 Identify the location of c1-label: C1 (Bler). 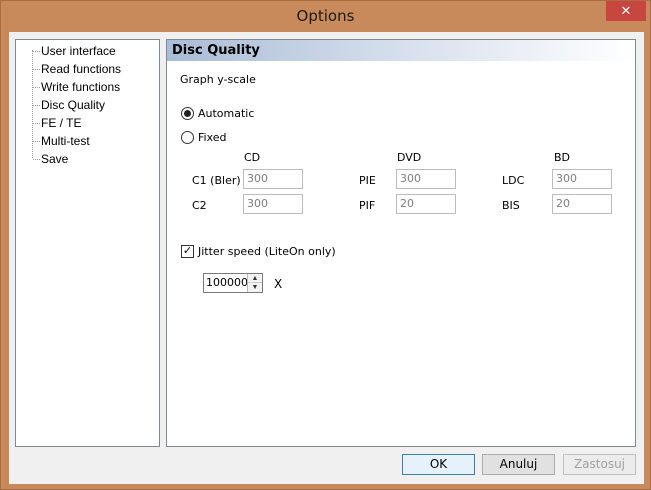
(216, 180).